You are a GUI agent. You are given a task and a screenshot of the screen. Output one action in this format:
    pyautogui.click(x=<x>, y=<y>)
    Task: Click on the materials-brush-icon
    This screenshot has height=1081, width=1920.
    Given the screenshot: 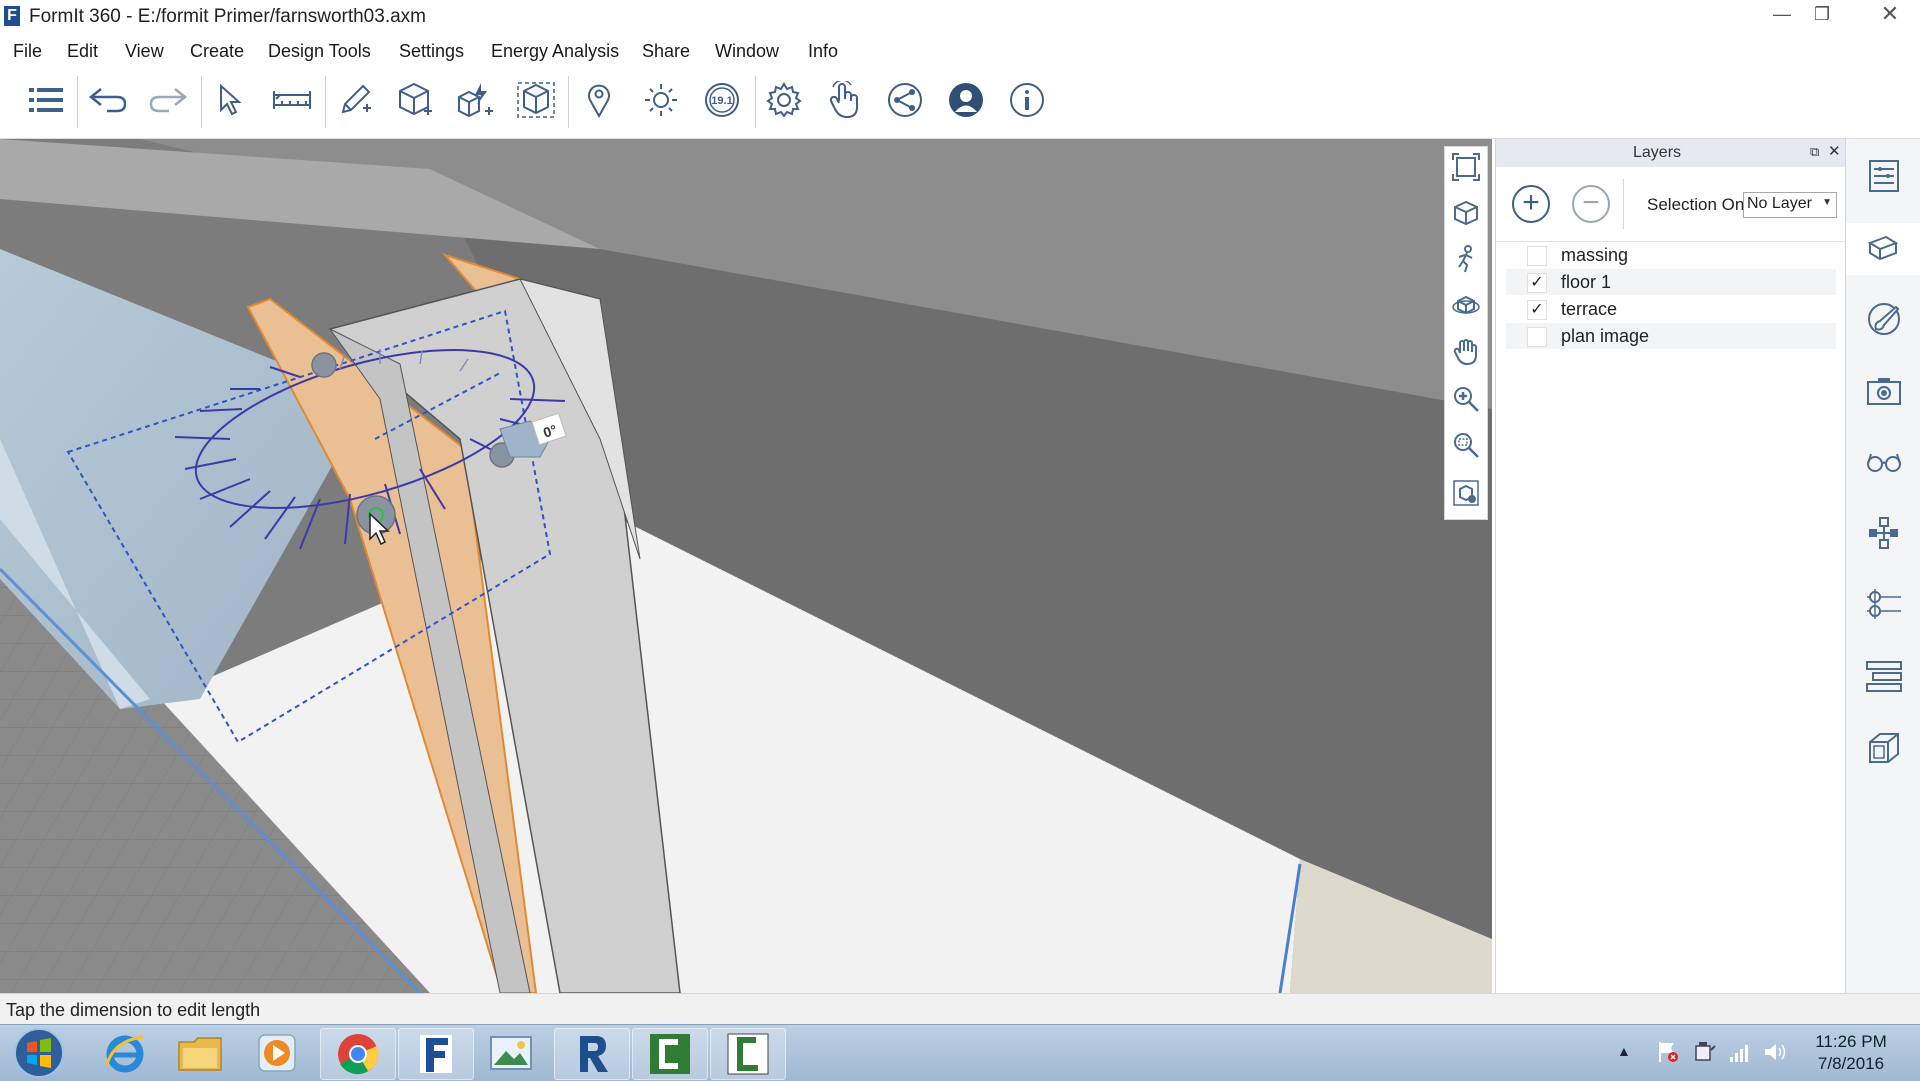 What is the action you would take?
    pyautogui.click(x=1884, y=319)
    